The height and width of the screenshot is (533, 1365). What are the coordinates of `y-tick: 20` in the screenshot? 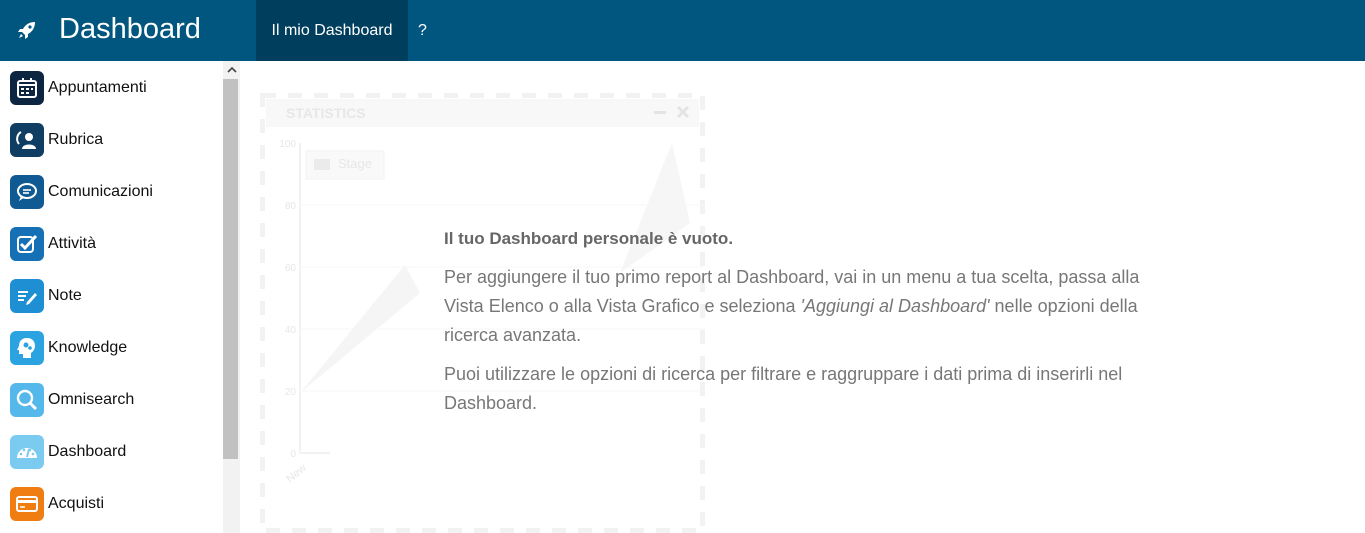 It's located at (291, 392).